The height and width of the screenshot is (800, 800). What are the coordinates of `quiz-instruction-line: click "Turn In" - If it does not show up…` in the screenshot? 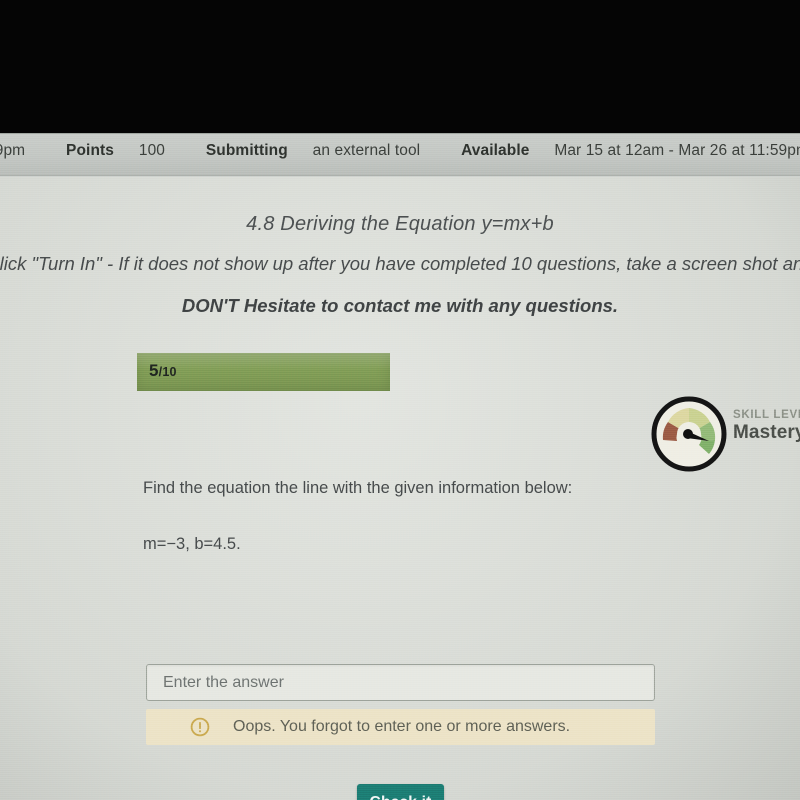 It's located at (400, 263).